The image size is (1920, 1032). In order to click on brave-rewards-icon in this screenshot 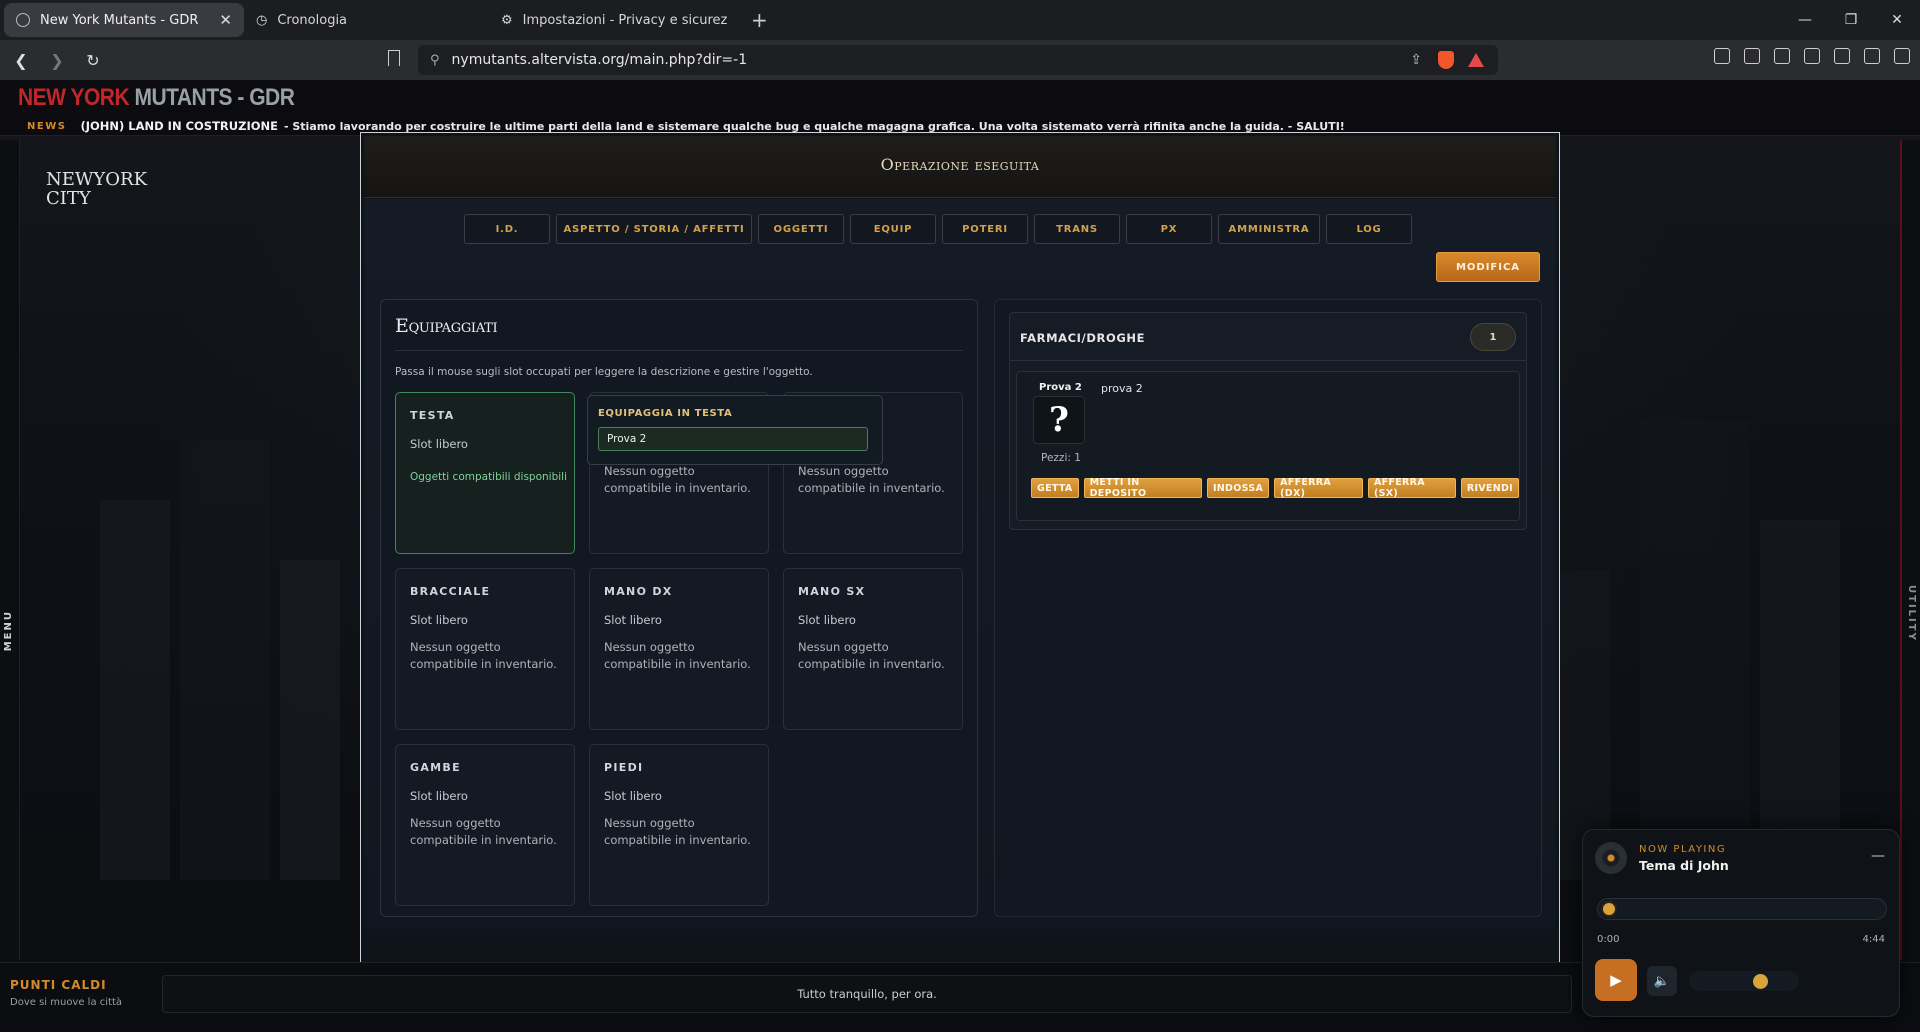, I will do `click(1476, 60)`.